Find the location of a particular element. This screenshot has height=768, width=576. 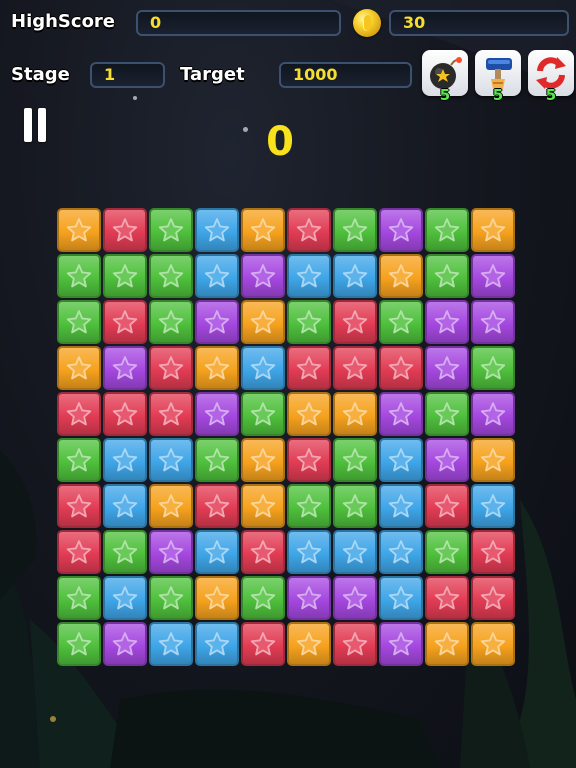

pause-button is located at coordinates (36, 126).